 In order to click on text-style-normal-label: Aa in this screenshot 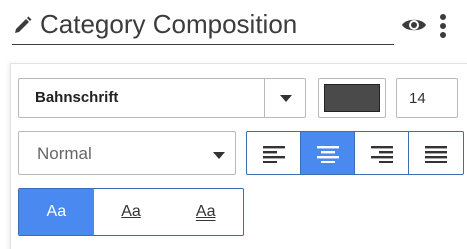, I will do `click(56, 211)`.